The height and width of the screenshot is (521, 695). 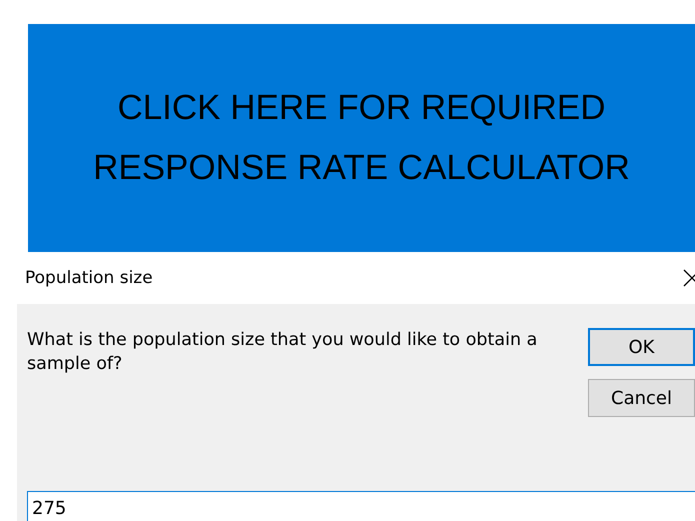 What do you see at coordinates (361, 506) in the screenshot?
I see `input-field: 275` at bounding box center [361, 506].